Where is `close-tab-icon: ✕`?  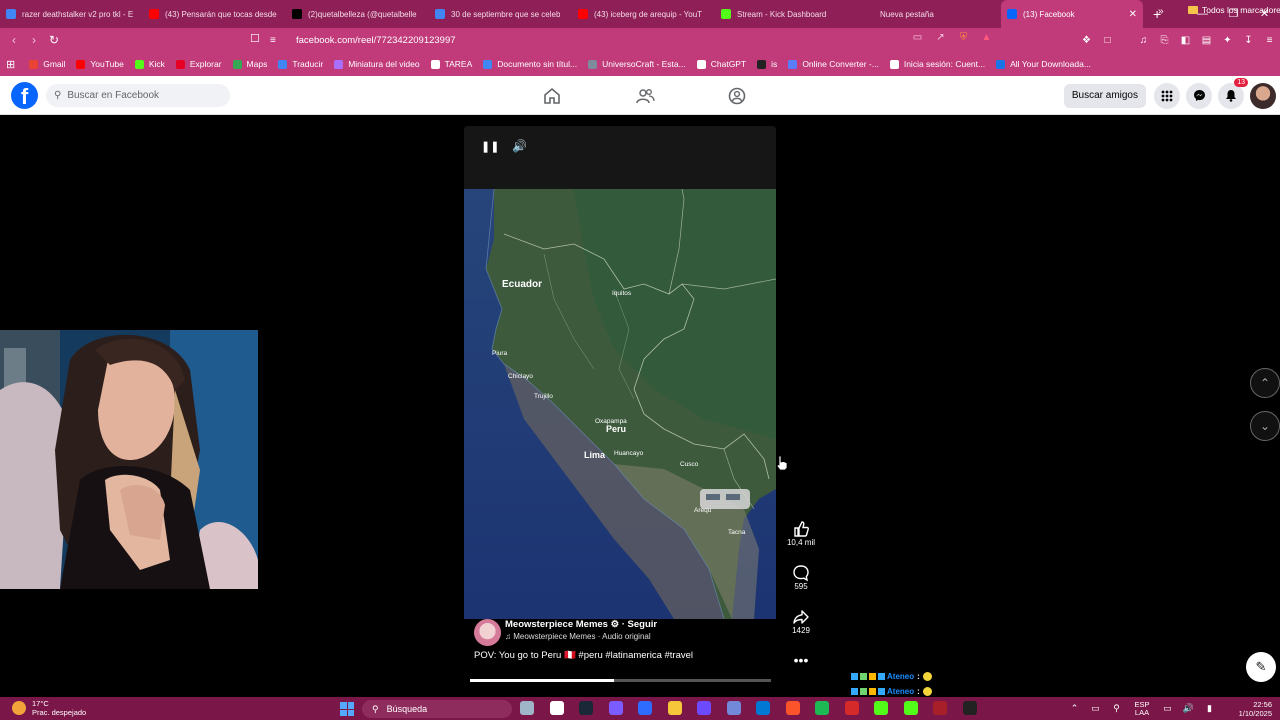 close-tab-icon: ✕ is located at coordinates (1133, 14).